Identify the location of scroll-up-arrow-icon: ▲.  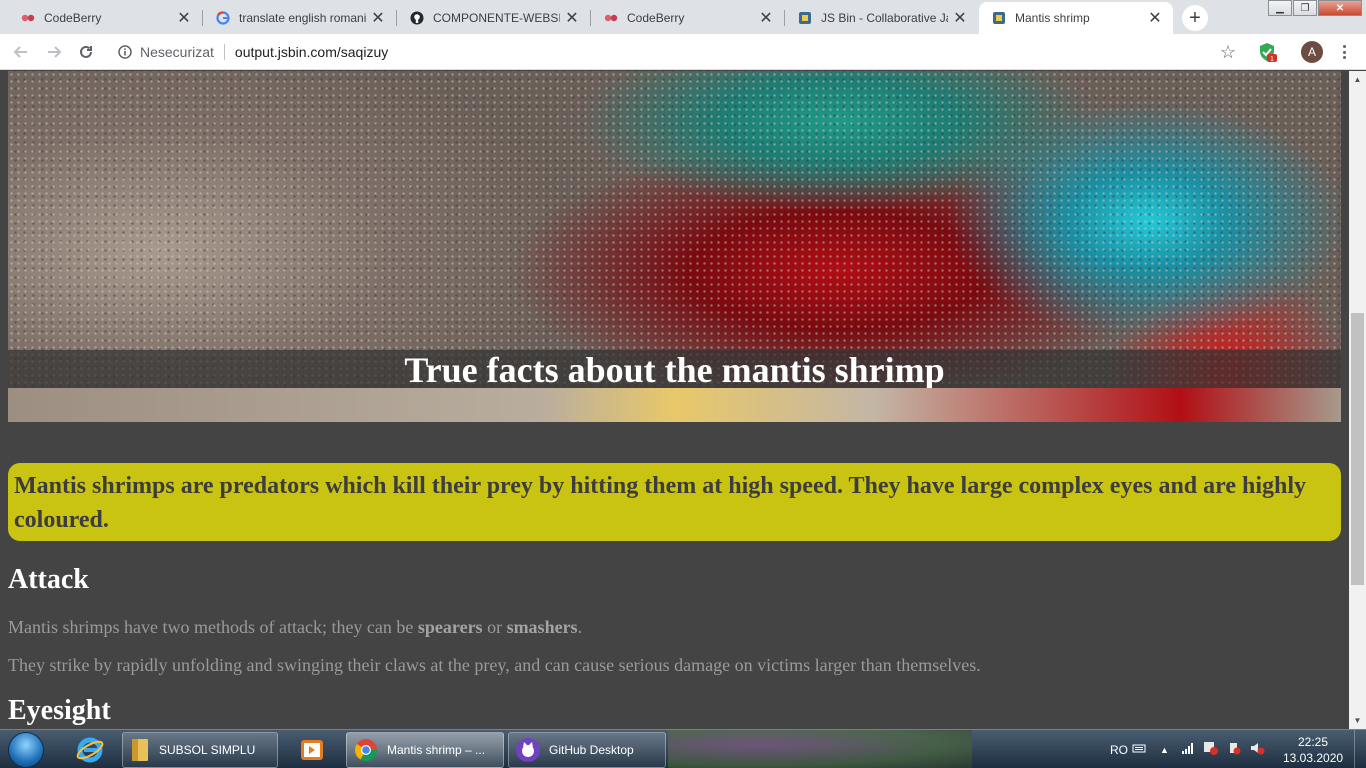
(1357, 79).